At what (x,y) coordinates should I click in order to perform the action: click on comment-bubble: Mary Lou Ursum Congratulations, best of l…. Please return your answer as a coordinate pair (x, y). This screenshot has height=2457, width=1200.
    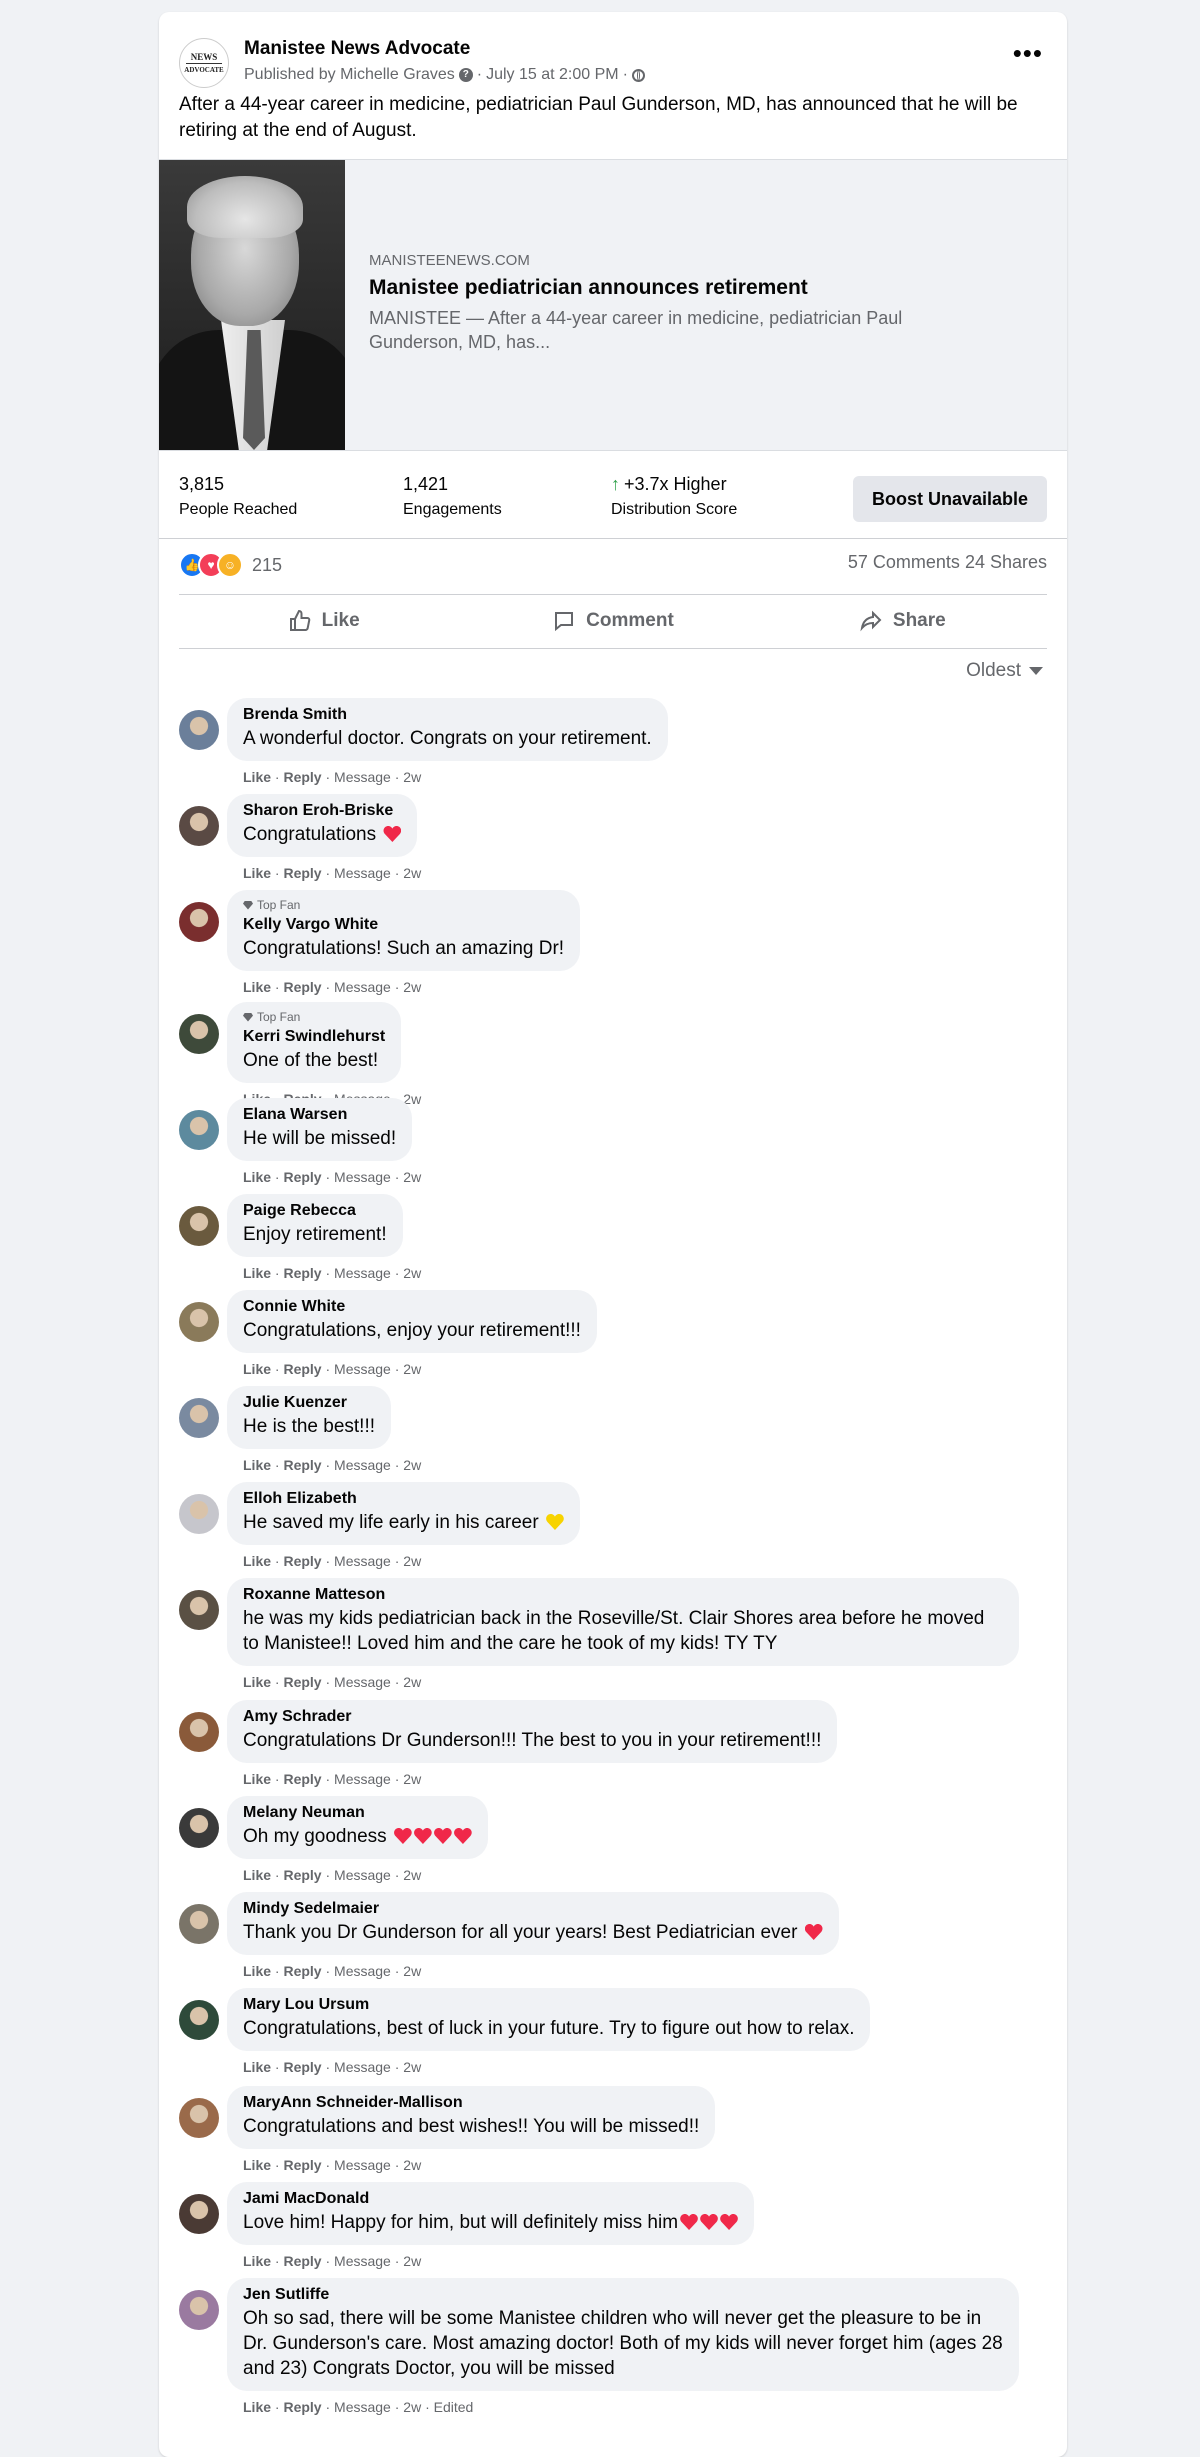
    Looking at the image, I should click on (549, 2019).